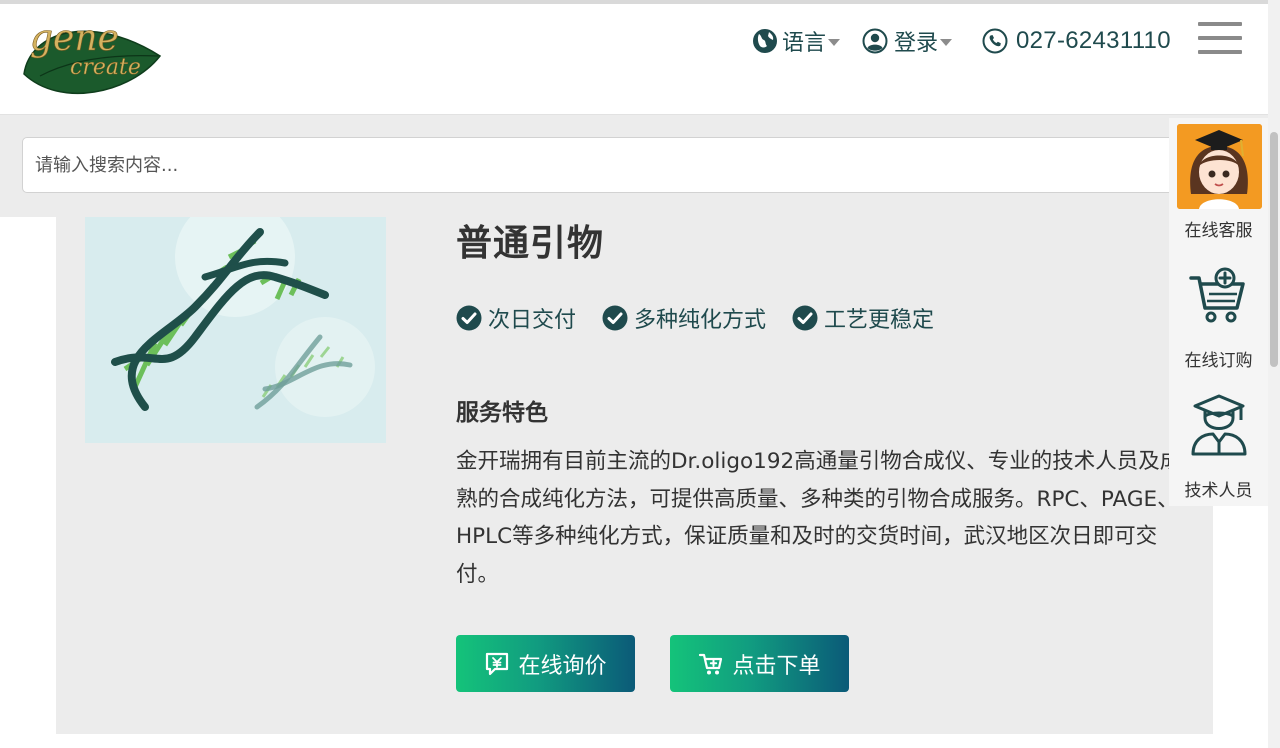 This screenshot has width=1280, height=748. I want to click on inquiry-label: 在线询价, so click(562, 666).